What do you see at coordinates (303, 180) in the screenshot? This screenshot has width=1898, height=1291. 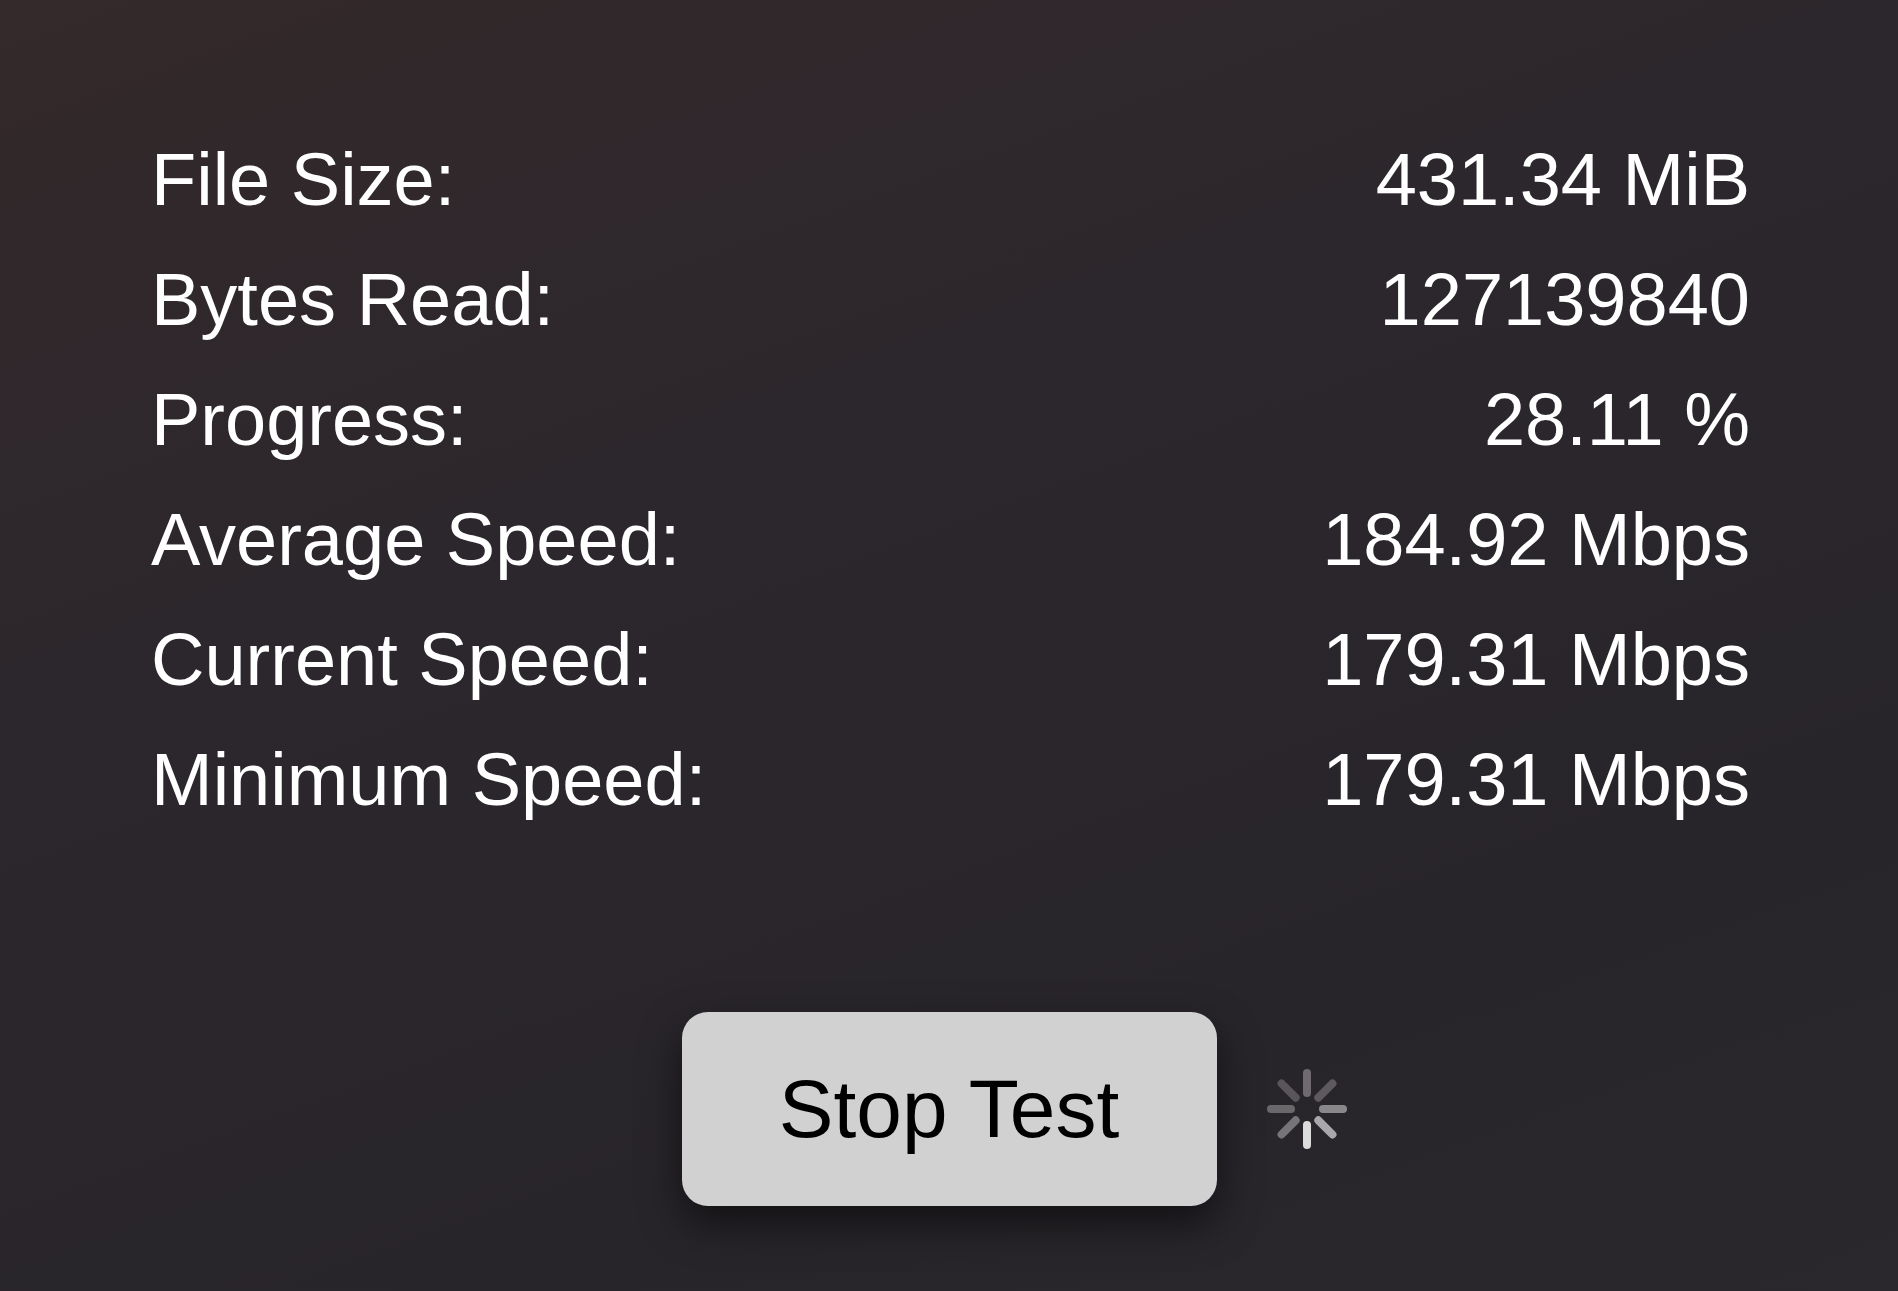 I see `stat-label: File Size:` at bounding box center [303, 180].